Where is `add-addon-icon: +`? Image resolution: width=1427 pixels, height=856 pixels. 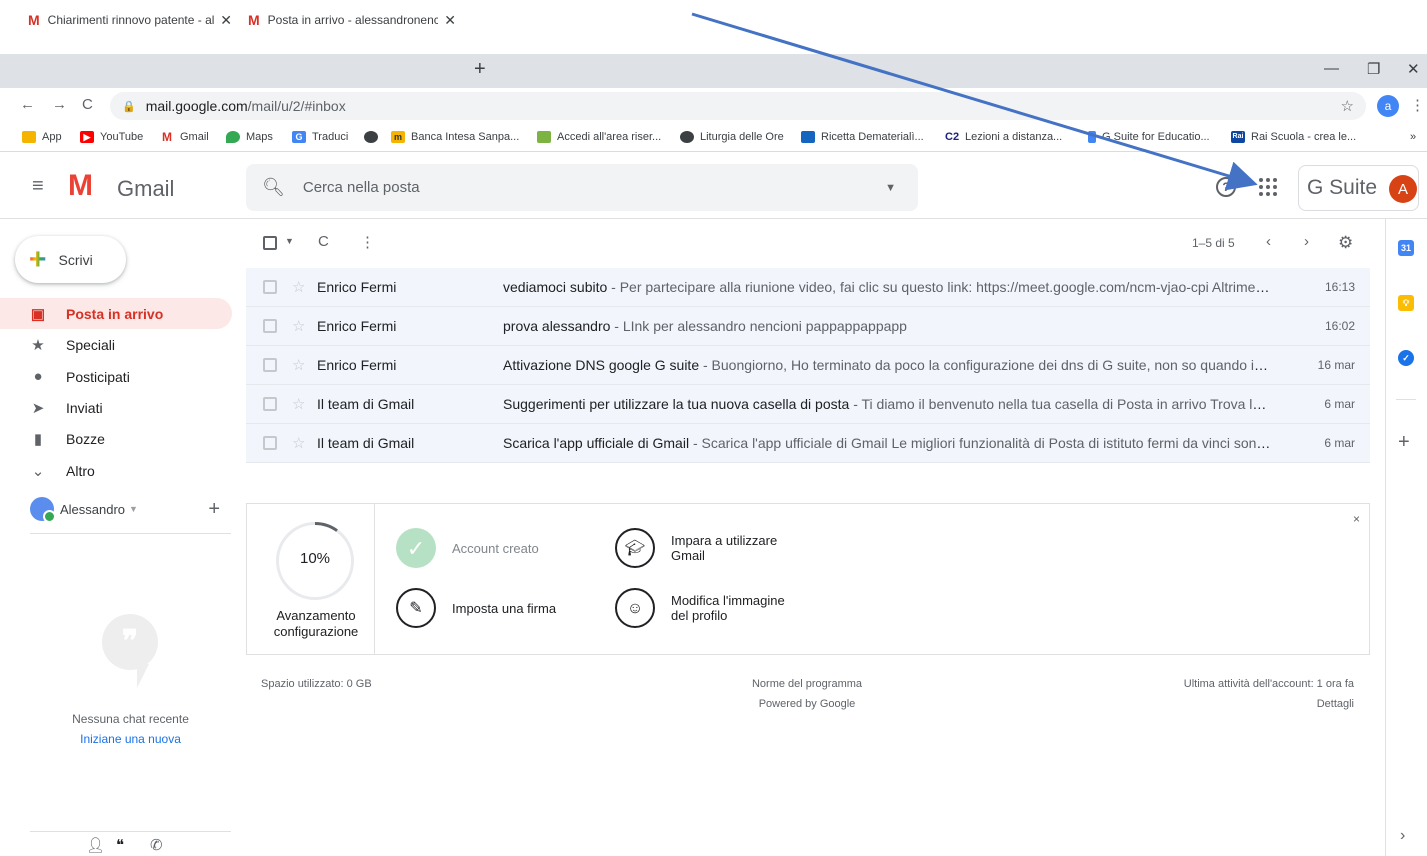
add-addon-icon: + is located at coordinates (1404, 442).